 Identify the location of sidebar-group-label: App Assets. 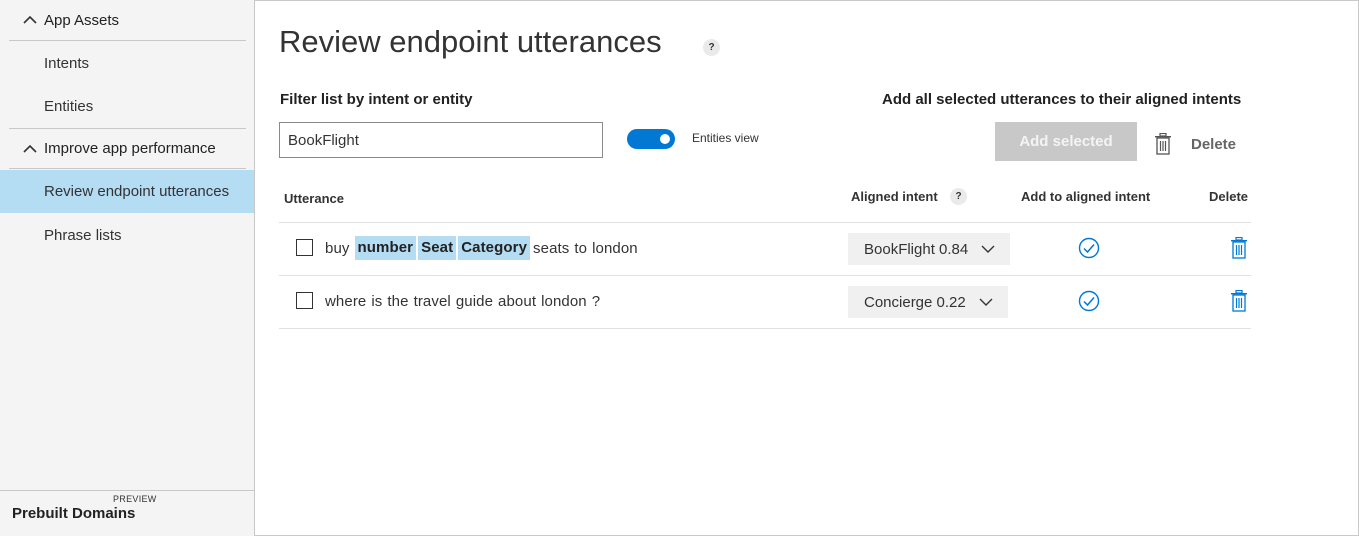
(82, 20).